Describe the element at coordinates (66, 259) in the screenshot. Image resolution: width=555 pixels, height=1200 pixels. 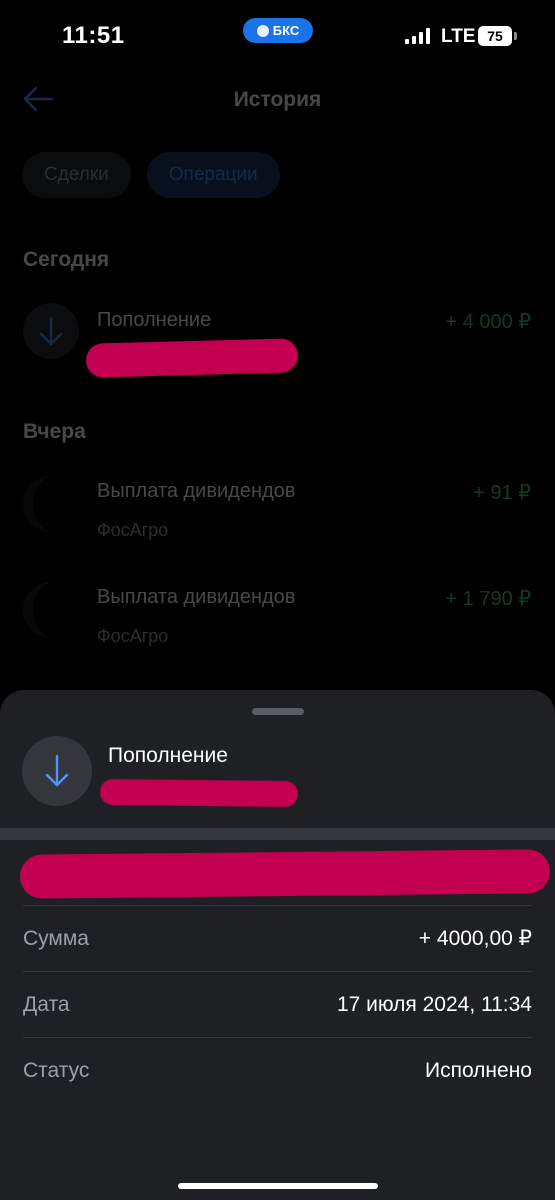
I see `section-title-today: Сегодня` at that location.